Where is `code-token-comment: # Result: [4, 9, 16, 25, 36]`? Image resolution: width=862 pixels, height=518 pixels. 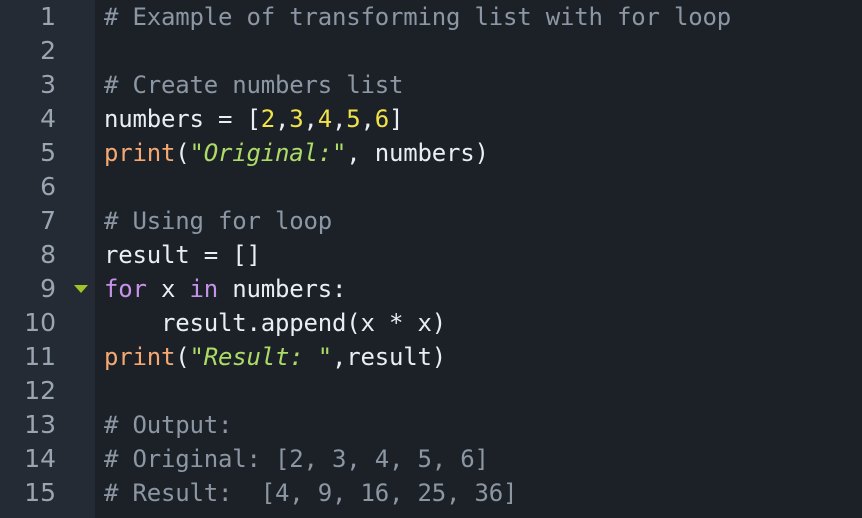 code-token-comment: # Result: [4, 9, 16, 25, 36] is located at coordinates (311, 493).